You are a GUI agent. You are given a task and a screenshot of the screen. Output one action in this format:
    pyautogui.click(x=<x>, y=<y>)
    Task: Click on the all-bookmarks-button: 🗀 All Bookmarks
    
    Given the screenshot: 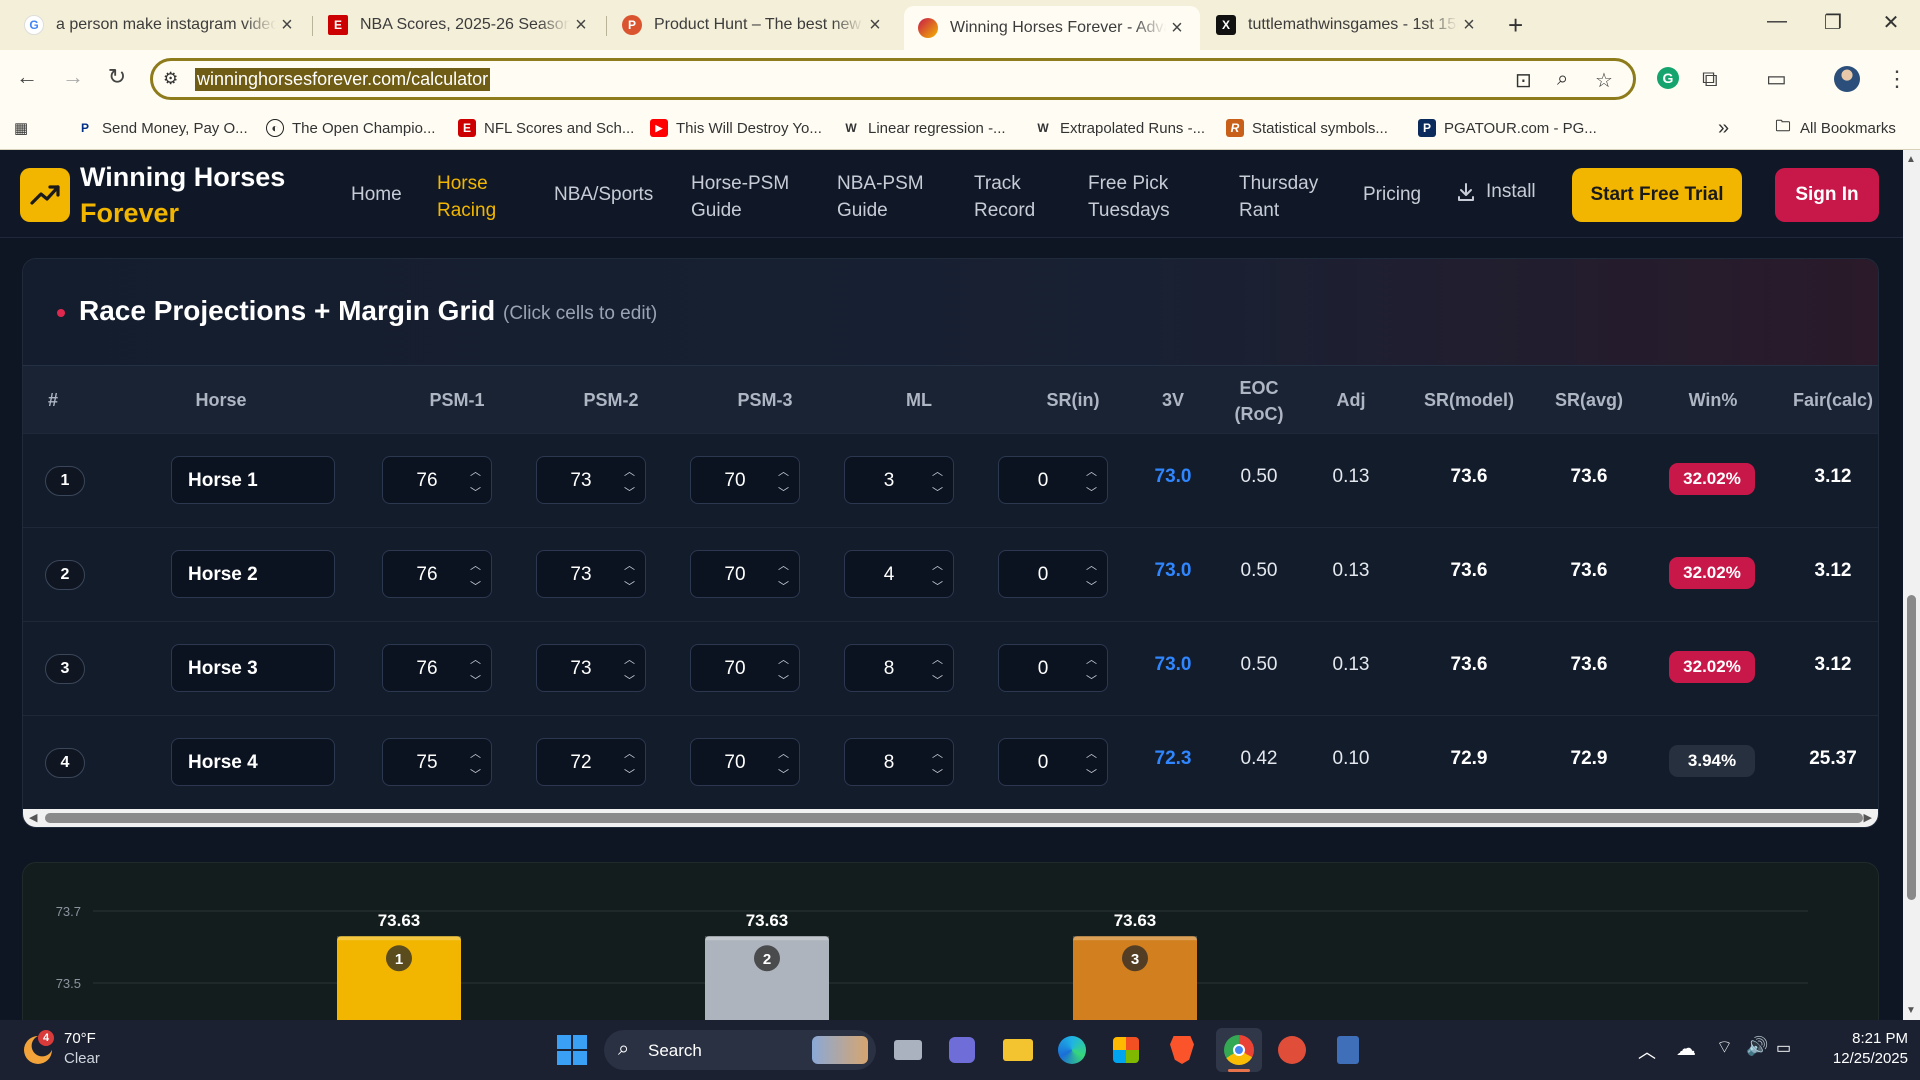 What is the action you would take?
    pyautogui.click(x=1834, y=128)
    